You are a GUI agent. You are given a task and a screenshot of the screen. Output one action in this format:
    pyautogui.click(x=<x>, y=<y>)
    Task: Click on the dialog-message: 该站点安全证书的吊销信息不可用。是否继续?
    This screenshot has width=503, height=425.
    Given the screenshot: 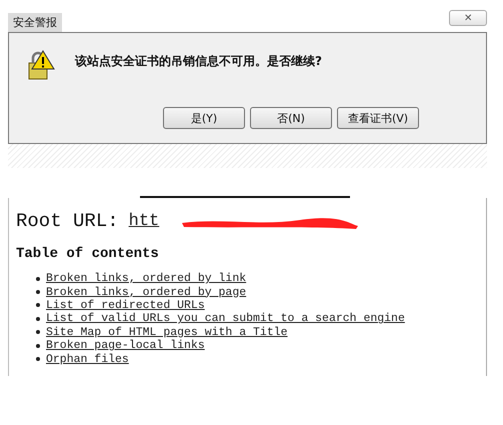 What is the action you would take?
    pyautogui.click(x=198, y=61)
    